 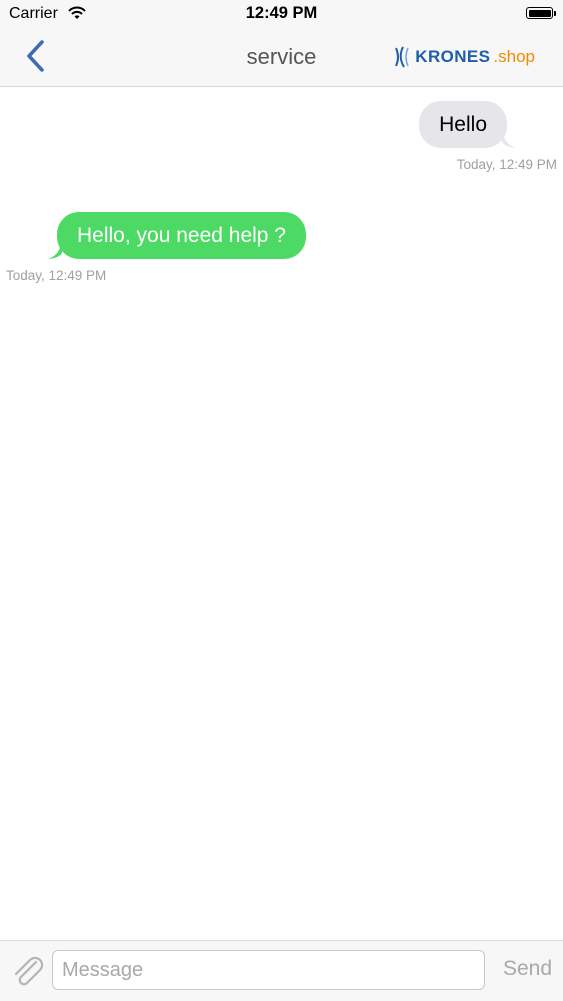 I want to click on nav-bar: service KRONES .shop, so click(x=281, y=57).